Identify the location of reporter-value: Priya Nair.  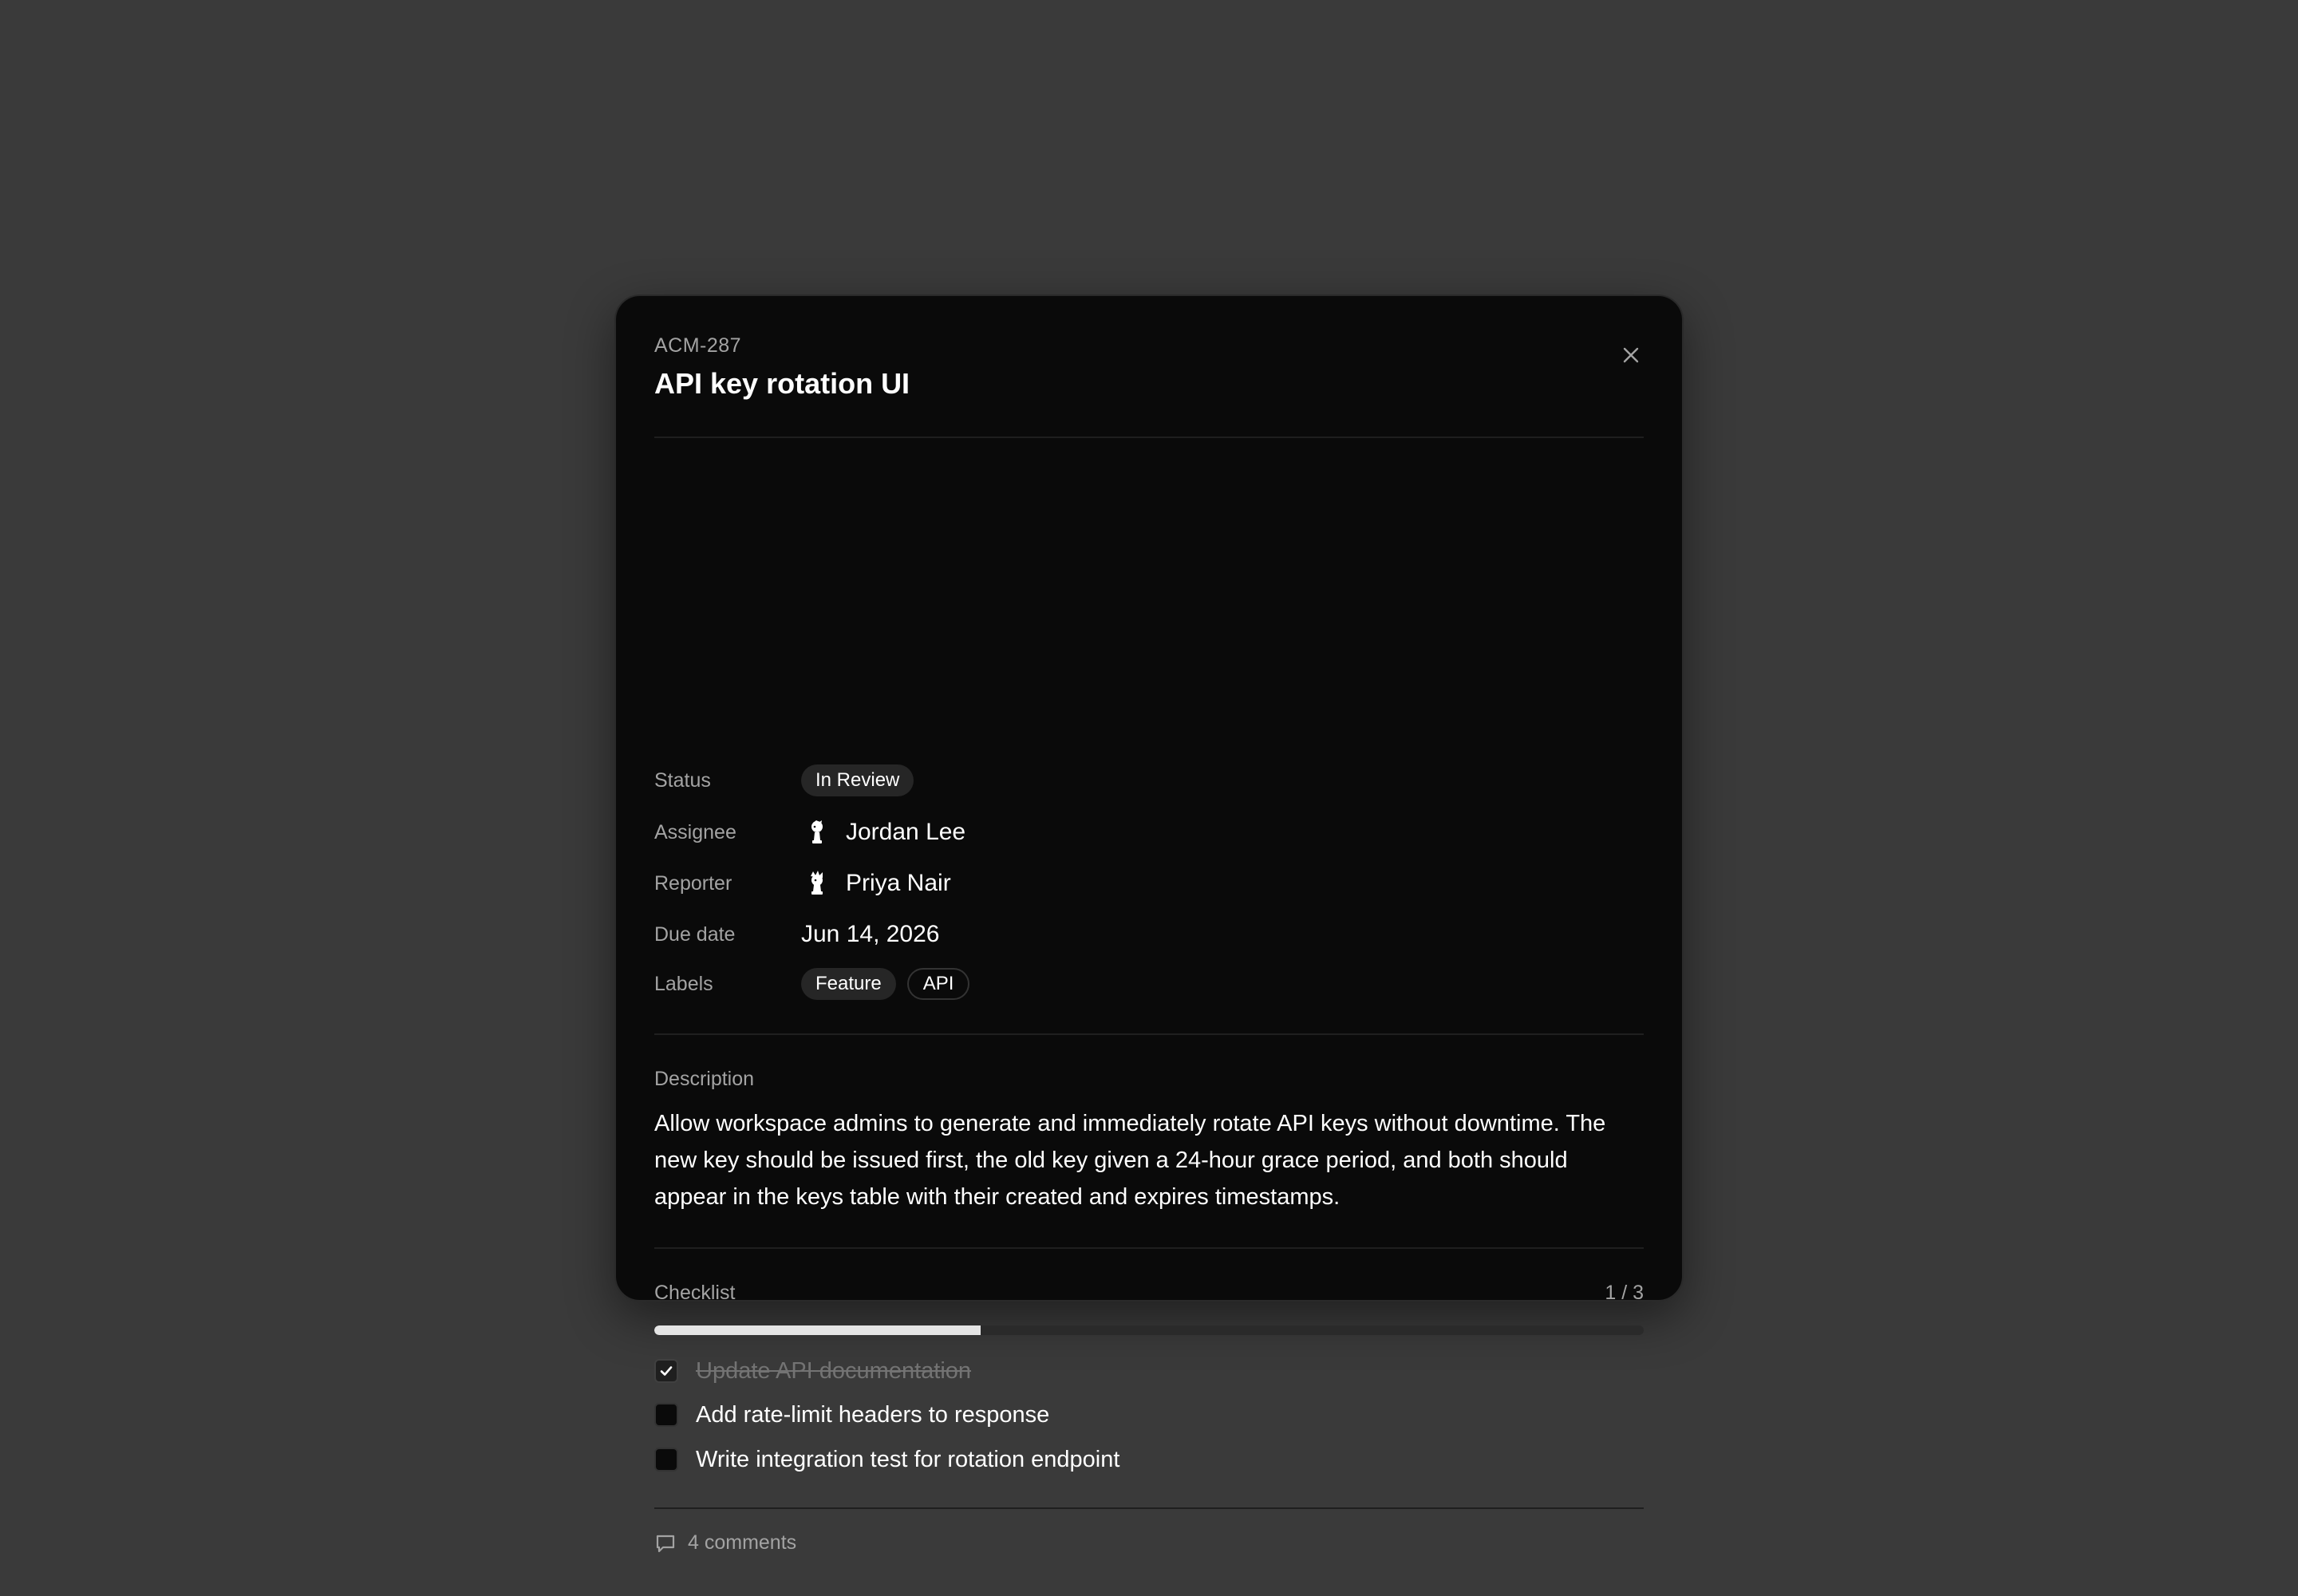
(876, 883).